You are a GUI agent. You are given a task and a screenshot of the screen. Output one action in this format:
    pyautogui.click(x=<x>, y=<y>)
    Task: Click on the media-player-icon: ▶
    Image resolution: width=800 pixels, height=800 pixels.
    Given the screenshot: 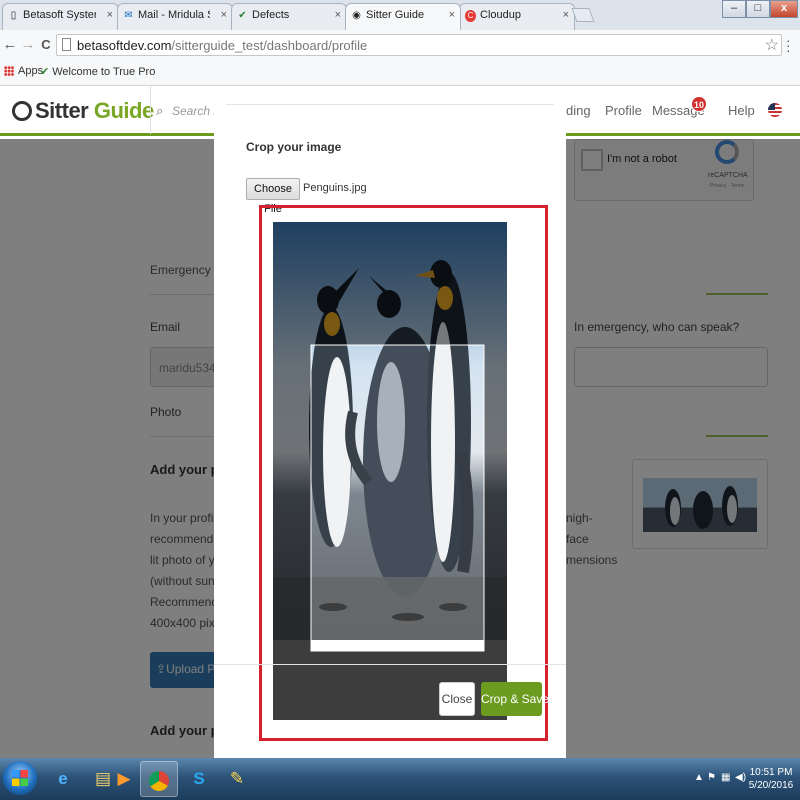 What is the action you would take?
    pyautogui.click(x=124, y=779)
    